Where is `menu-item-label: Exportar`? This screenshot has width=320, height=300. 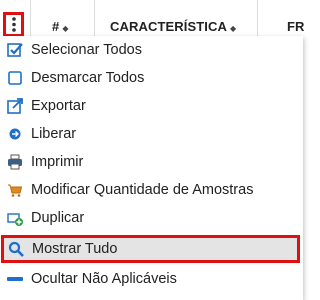
menu-item-label: Exportar is located at coordinates (58, 106).